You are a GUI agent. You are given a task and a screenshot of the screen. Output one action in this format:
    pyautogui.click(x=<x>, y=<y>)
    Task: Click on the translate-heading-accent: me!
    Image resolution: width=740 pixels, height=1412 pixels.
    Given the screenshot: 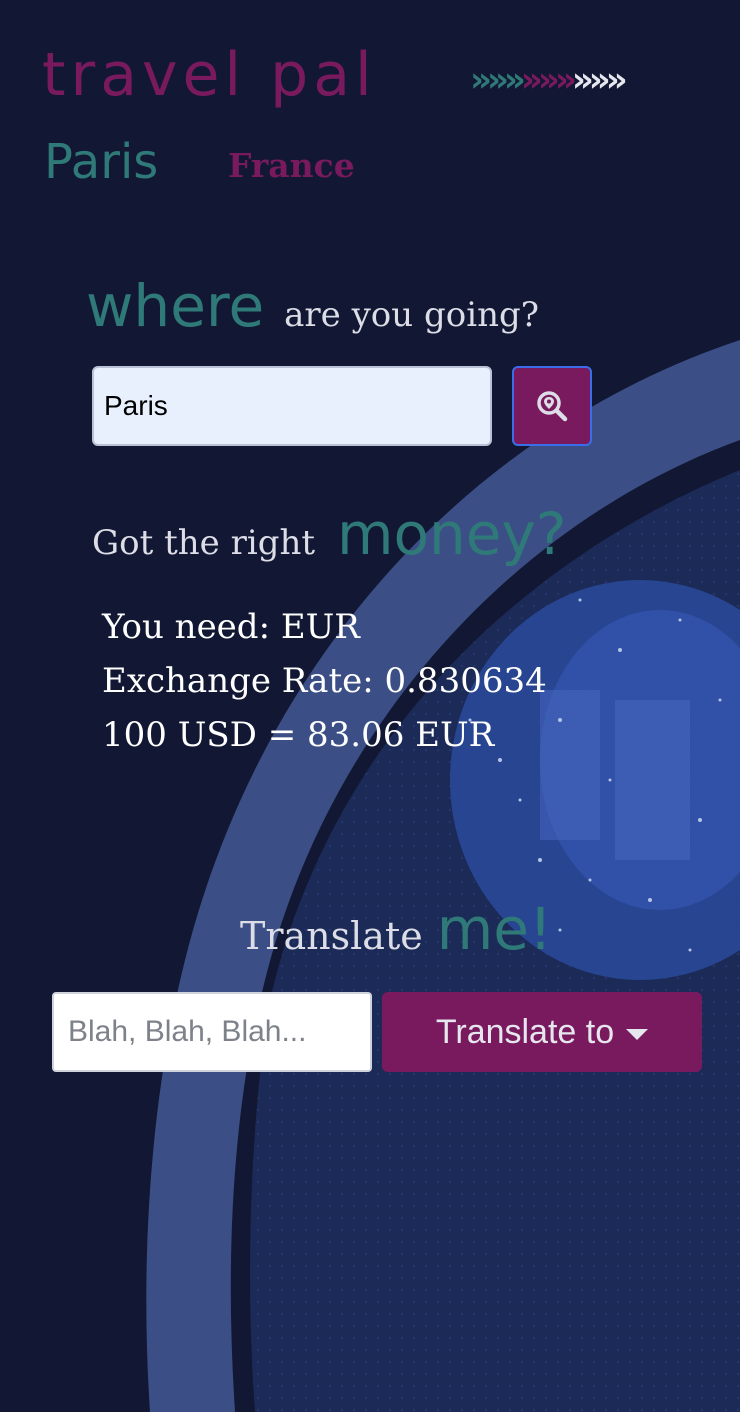 What is the action you would take?
    pyautogui.click(x=494, y=929)
    